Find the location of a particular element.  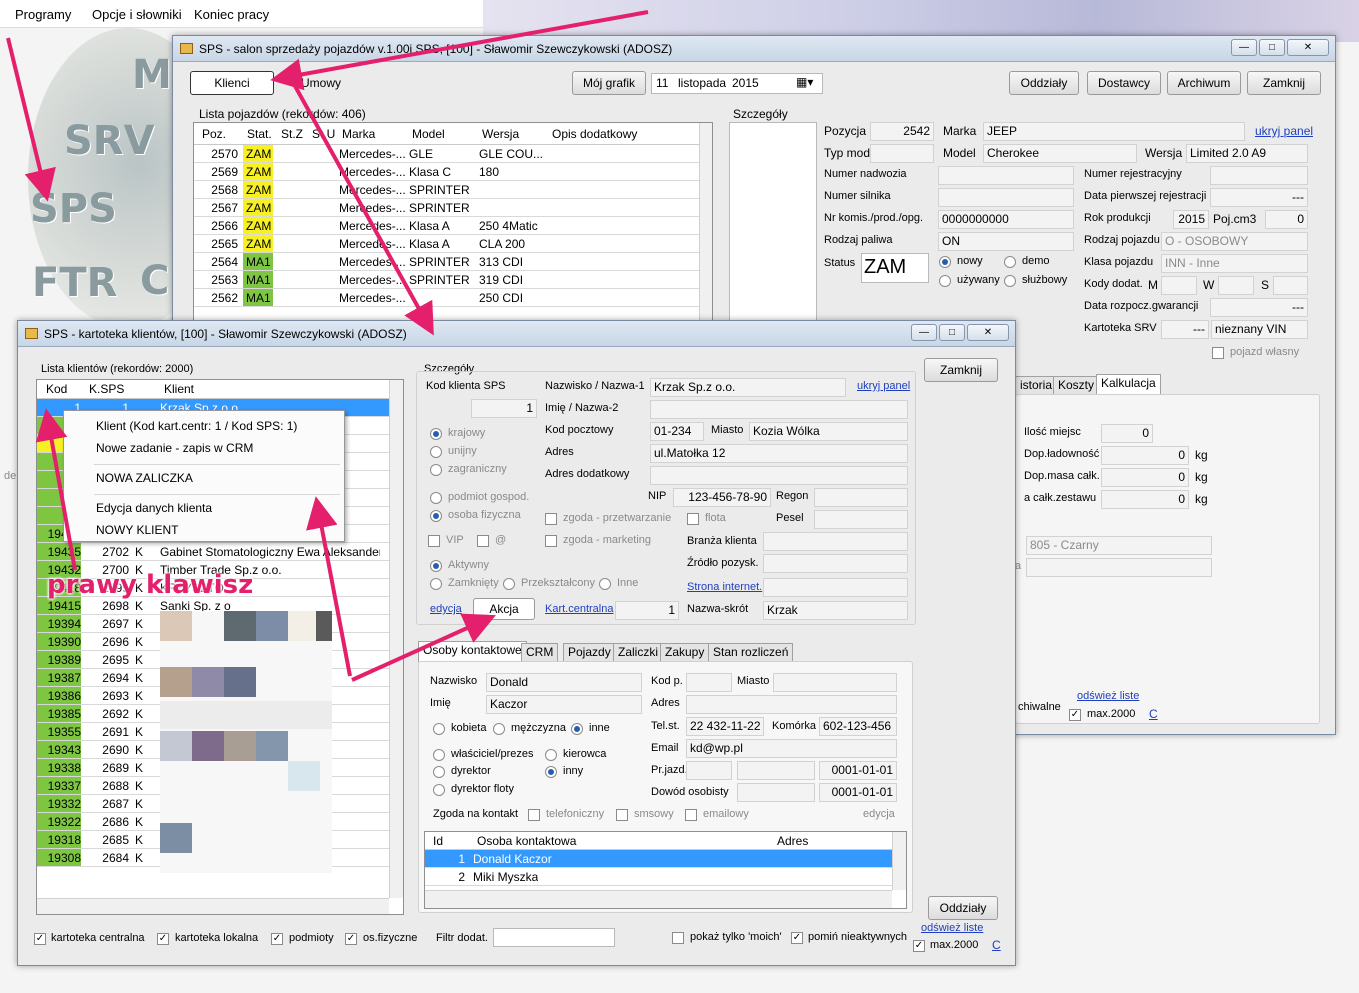

role-driver-radio is located at coordinates (551, 755).